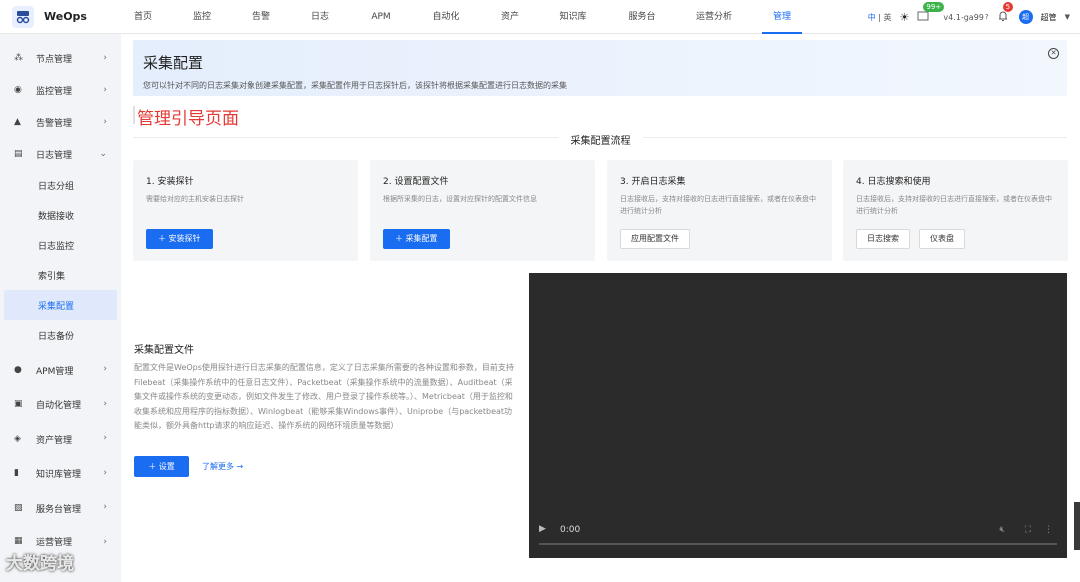 The height and width of the screenshot is (582, 1080). I want to click on more-options-icon: ⋮, so click(1048, 530).